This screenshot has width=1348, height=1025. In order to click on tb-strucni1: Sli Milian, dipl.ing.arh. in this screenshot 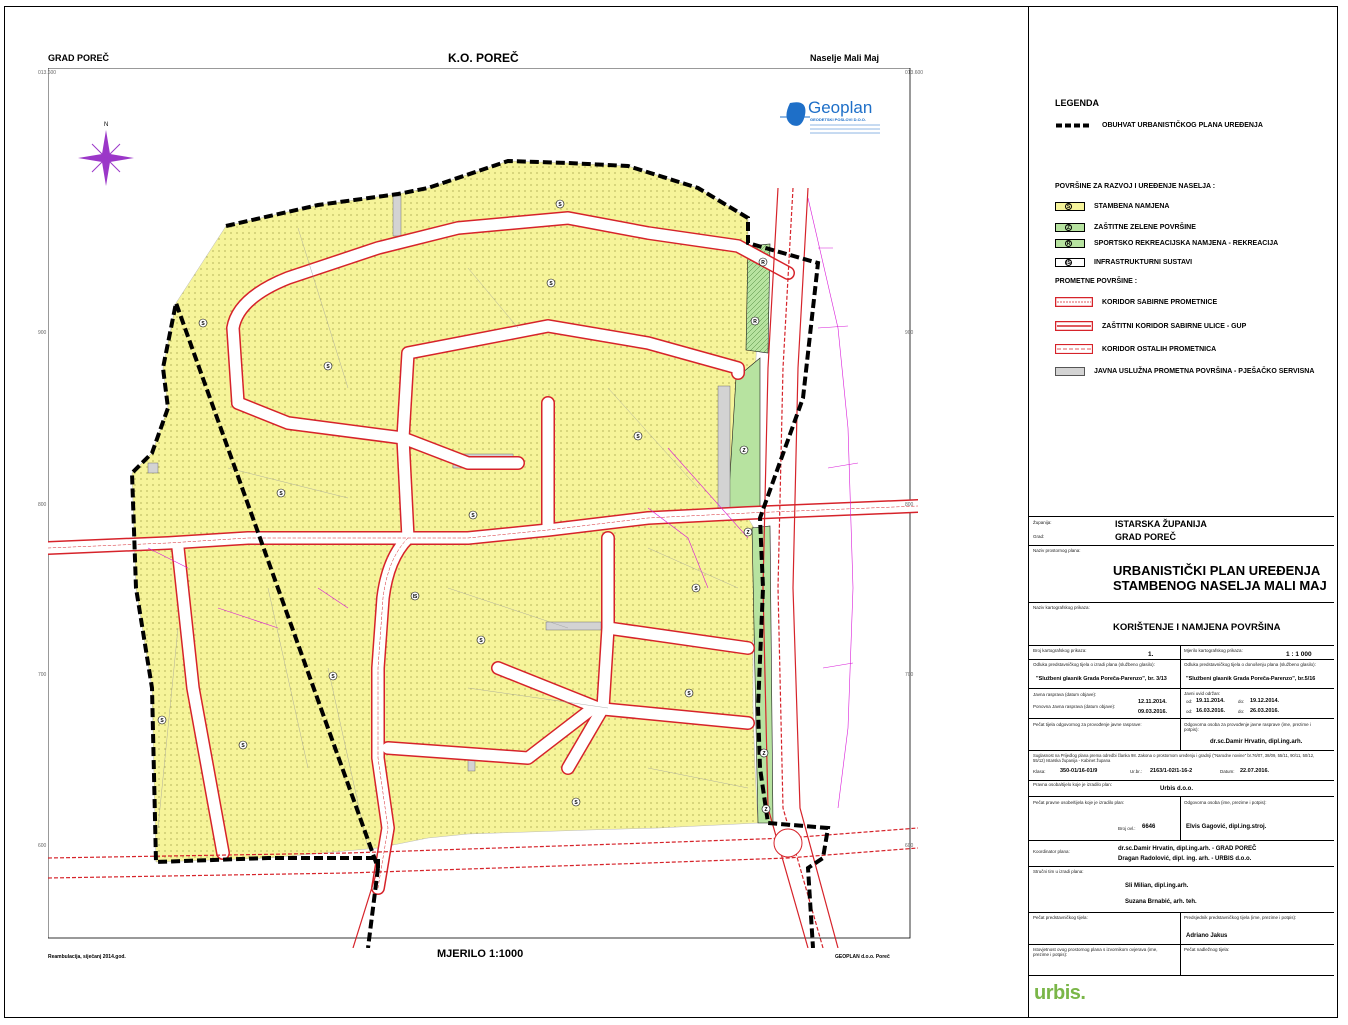, I will do `click(1157, 886)`.